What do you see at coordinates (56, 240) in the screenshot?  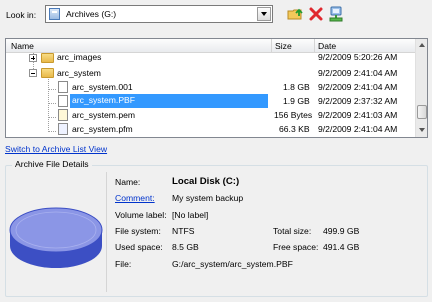 I see `disk-icon` at bounding box center [56, 240].